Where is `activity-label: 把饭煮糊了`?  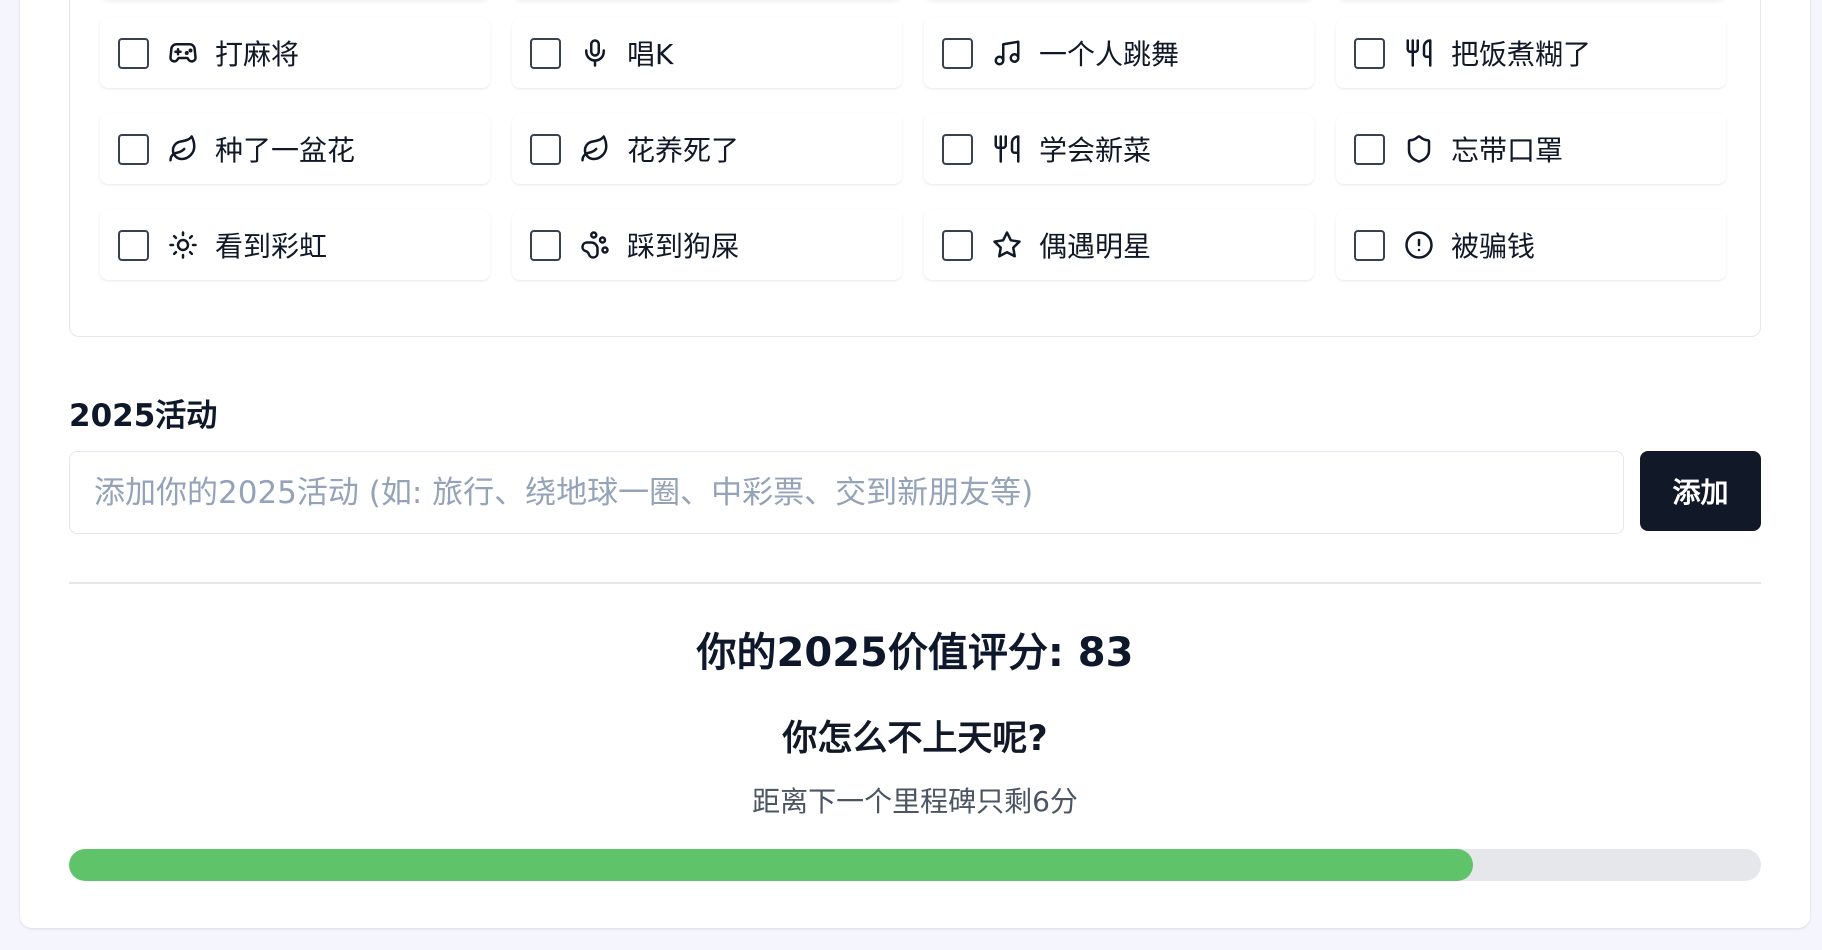 activity-label: 把饭煮糊了 is located at coordinates (1521, 54).